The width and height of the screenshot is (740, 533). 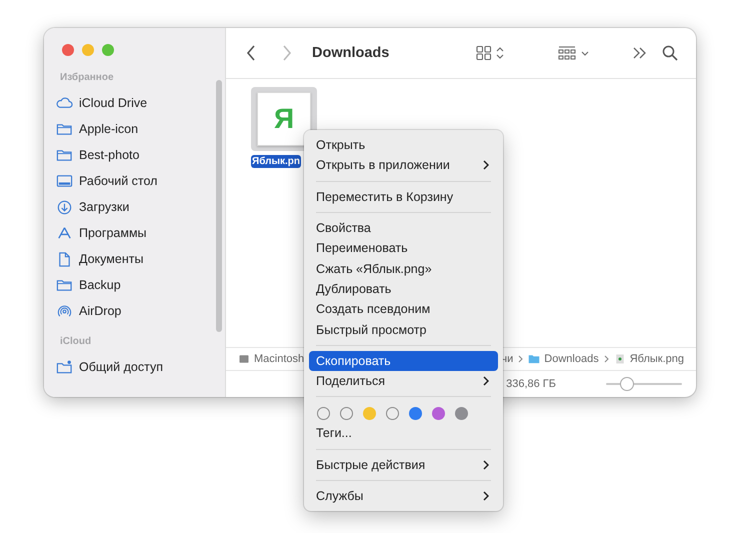 What do you see at coordinates (64, 233) in the screenshot?
I see `apps-icon` at bounding box center [64, 233].